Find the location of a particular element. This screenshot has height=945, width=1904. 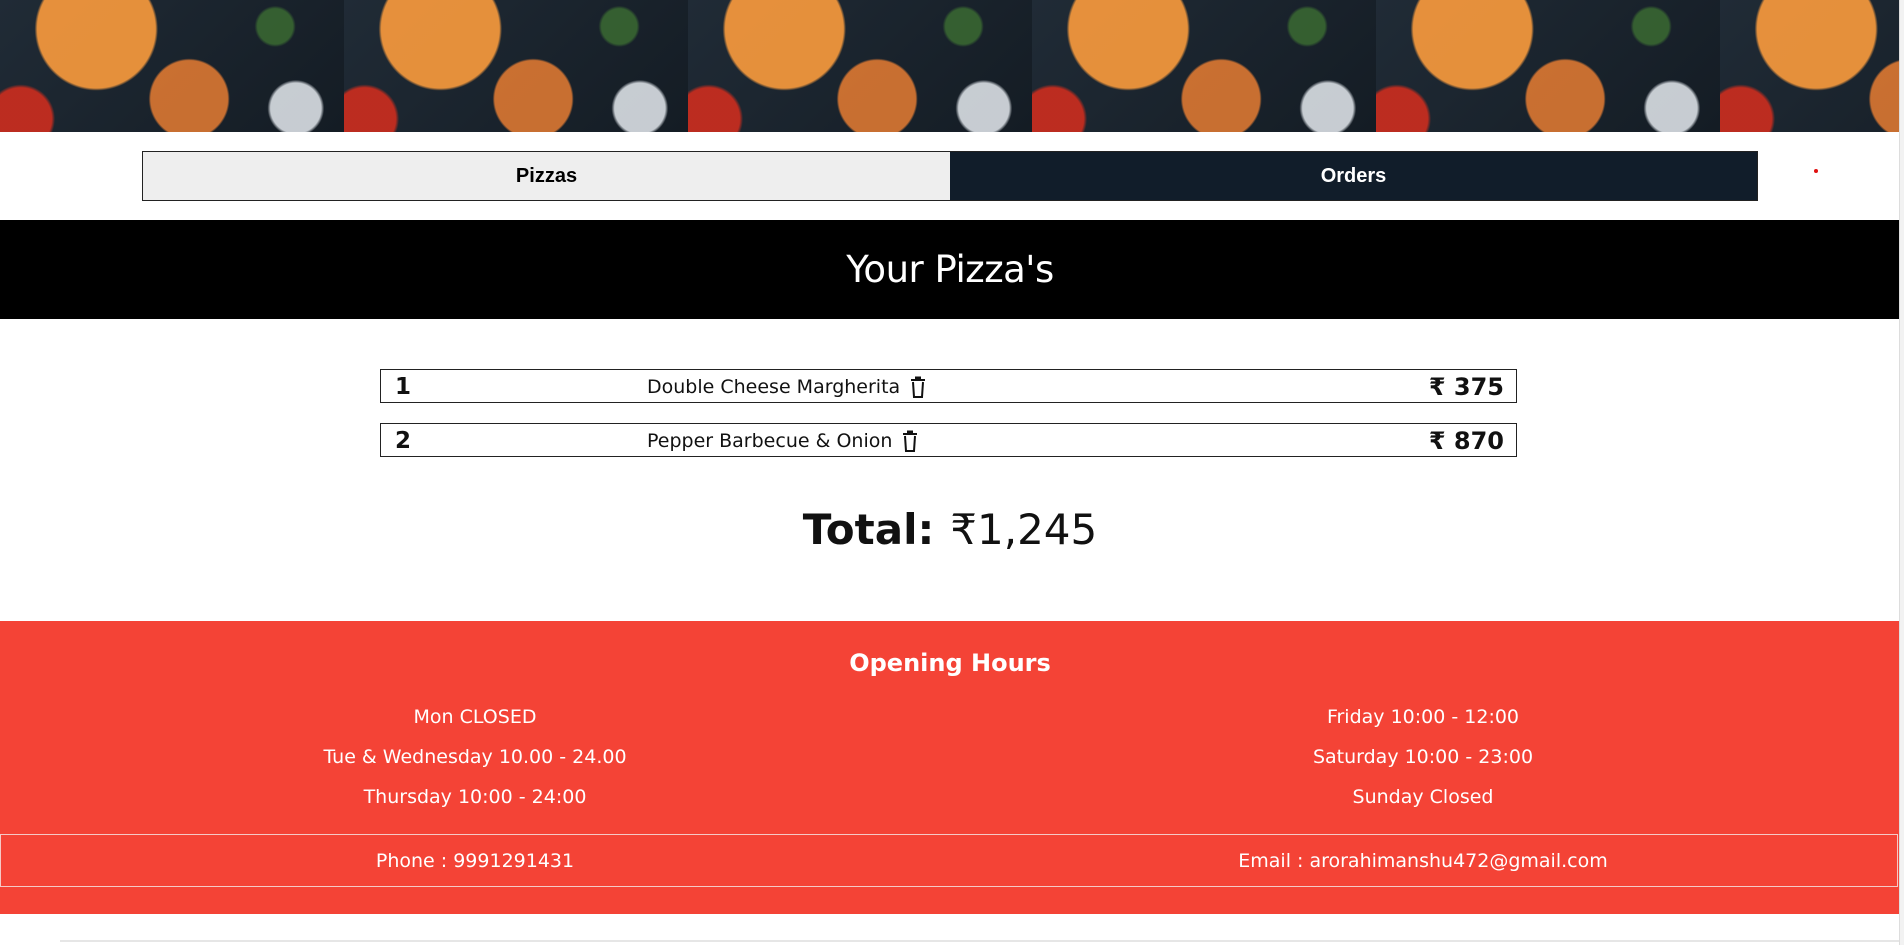

hours-line: Mon CLOSED is located at coordinates (475, 717).